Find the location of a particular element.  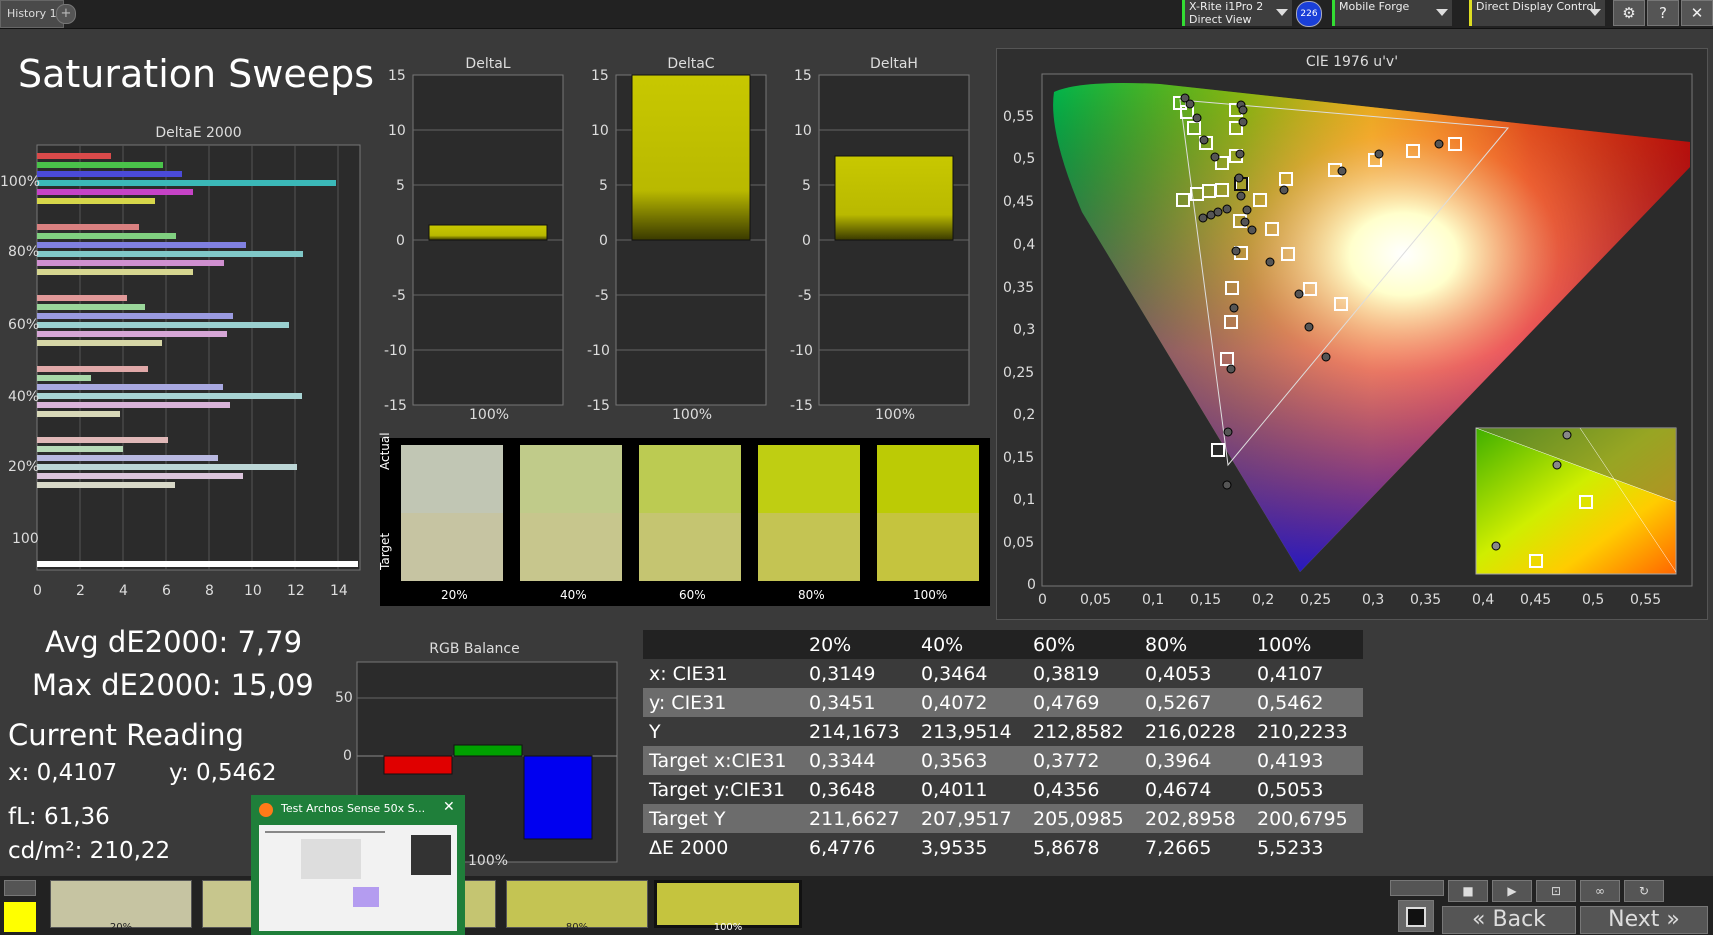

deltae-xtick: 14 is located at coordinates (339, 591).